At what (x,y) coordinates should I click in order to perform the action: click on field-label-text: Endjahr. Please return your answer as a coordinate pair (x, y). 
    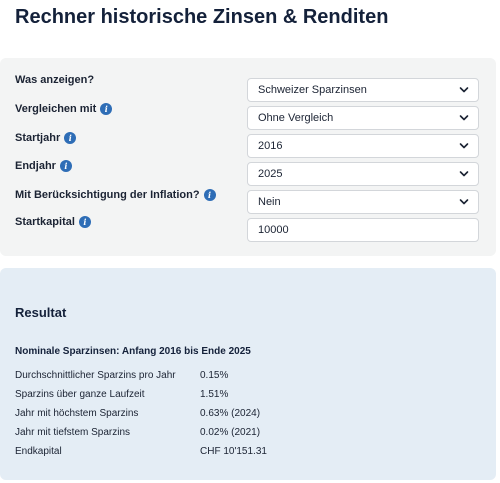
    Looking at the image, I should click on (35, 166).